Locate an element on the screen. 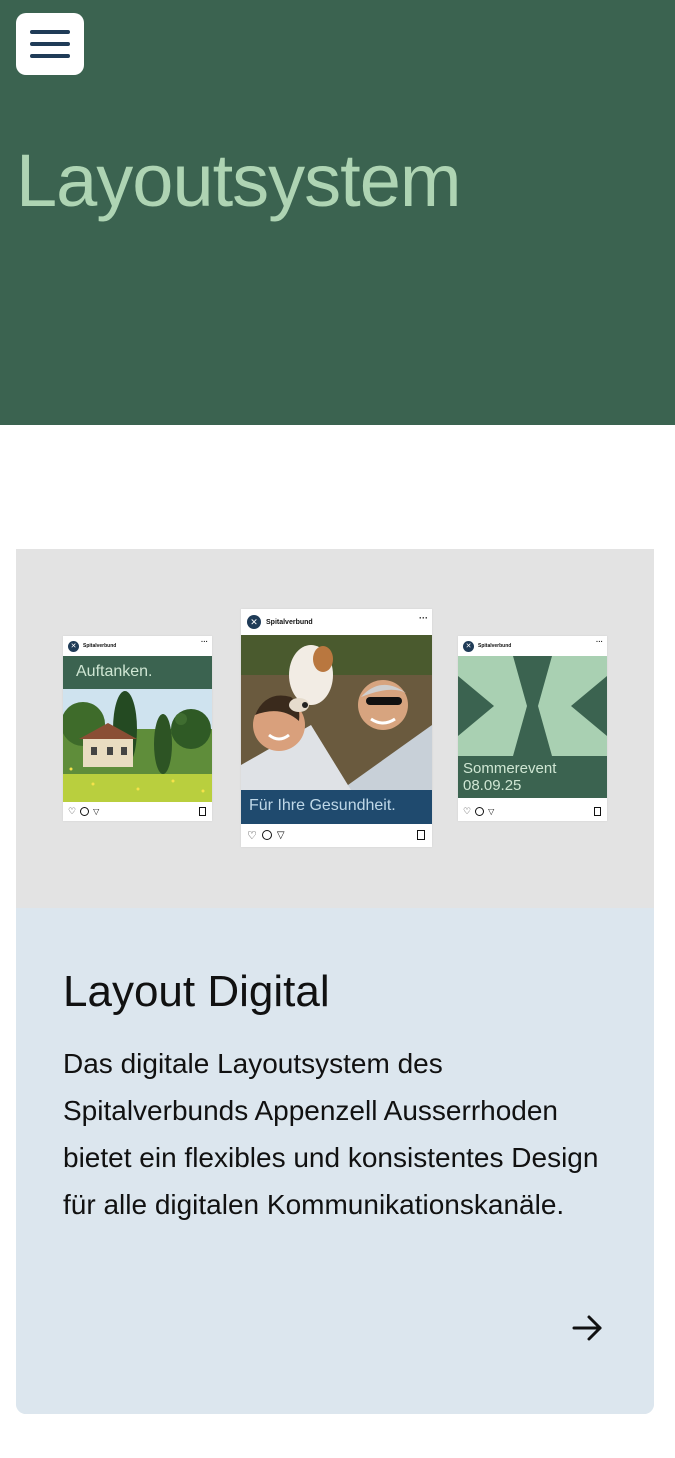  post-caption: Sommerevent is located at coordinates (510, 768).